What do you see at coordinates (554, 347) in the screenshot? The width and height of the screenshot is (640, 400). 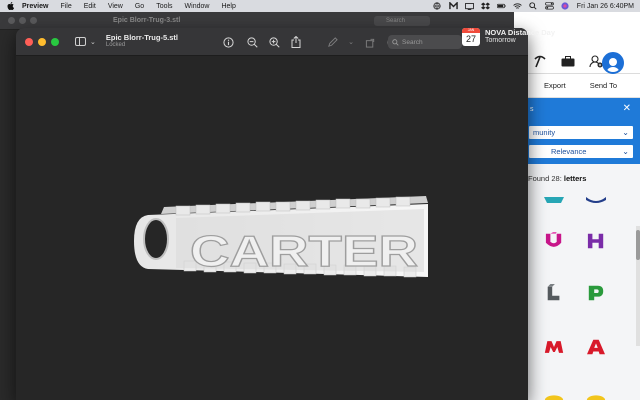 I see `letter-m-shape` at bounding box center [554, 347].